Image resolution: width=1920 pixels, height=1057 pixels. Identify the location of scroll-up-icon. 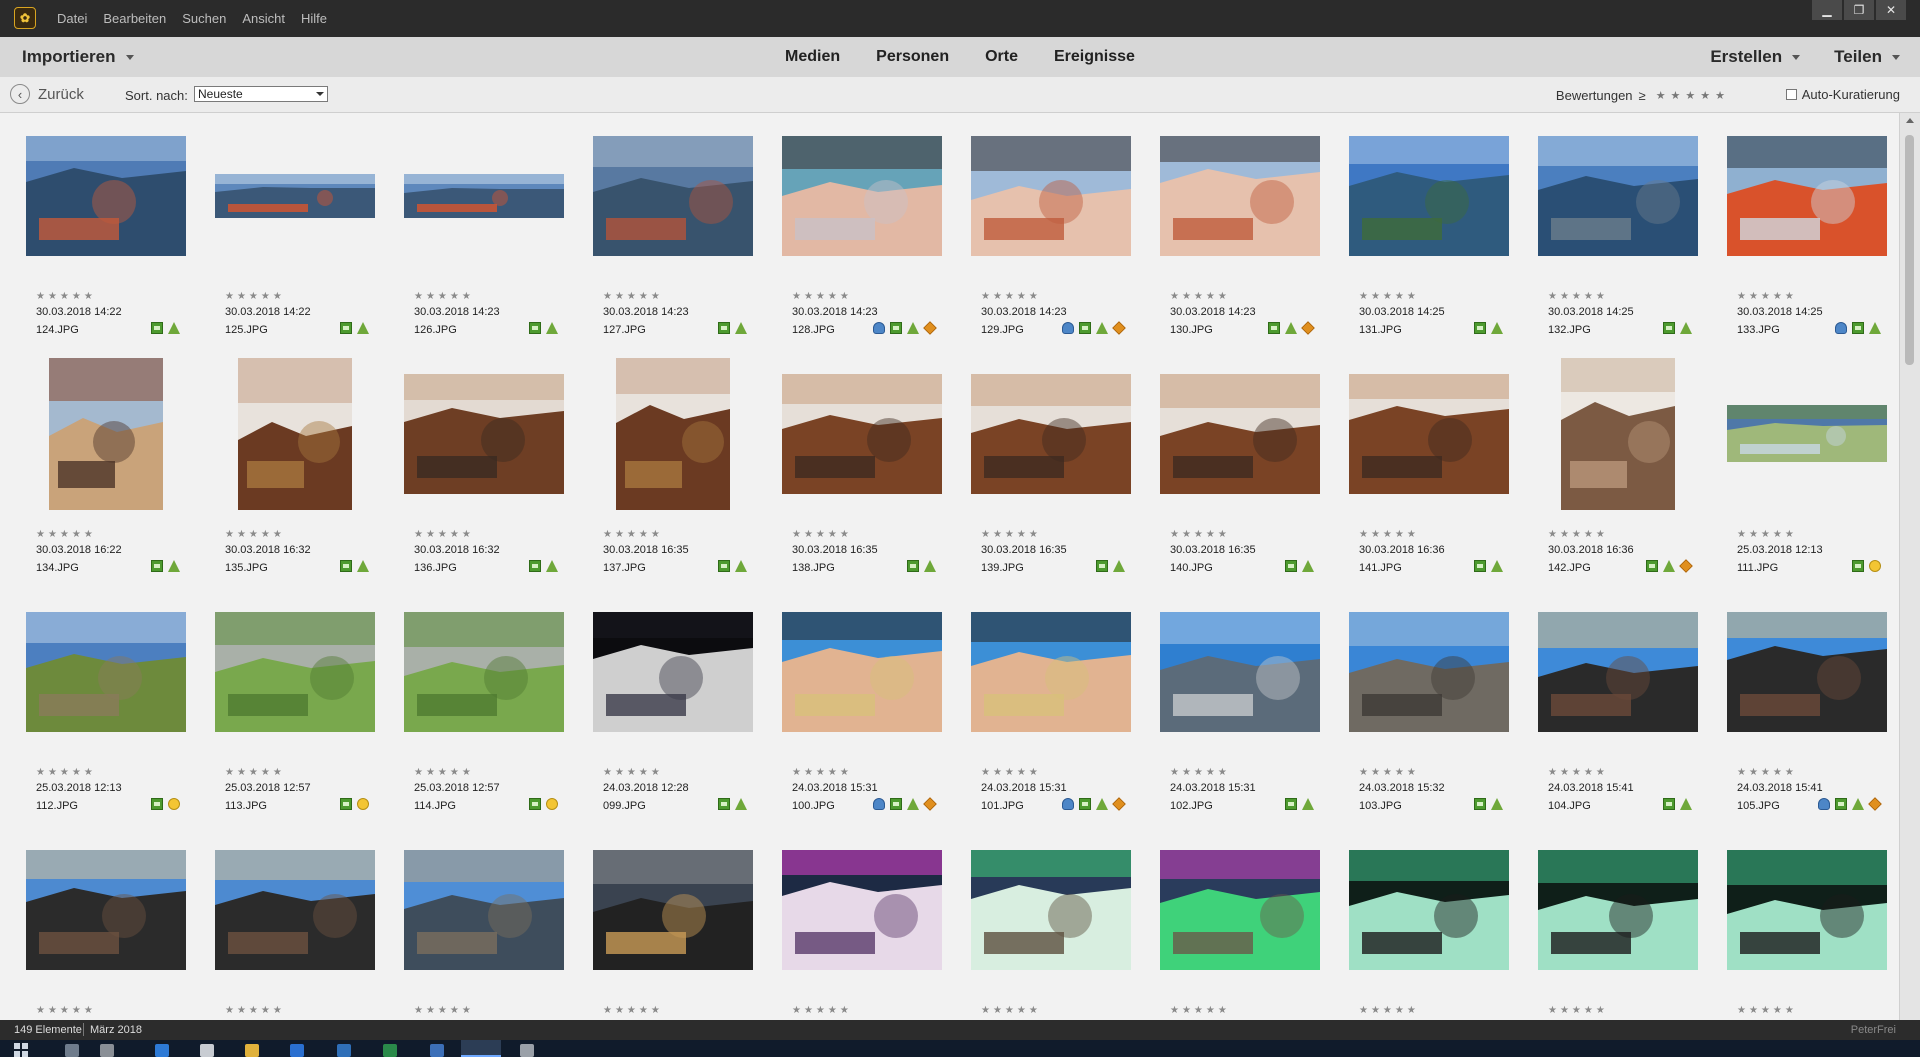
(1910, 120).